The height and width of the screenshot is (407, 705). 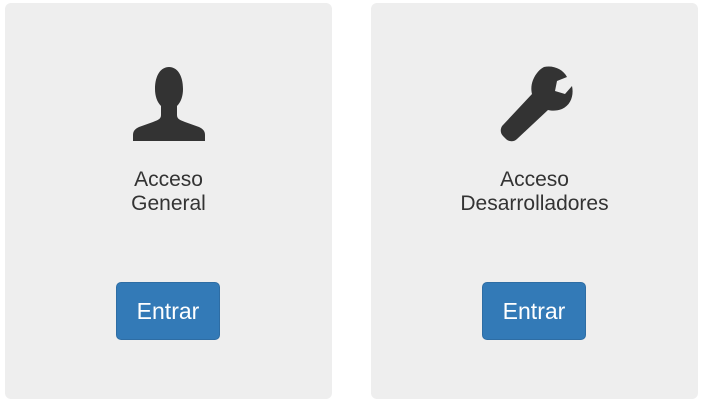 I want to click on developers-access-title: Acceso Desarrolladores, so click(x=534, y=192).